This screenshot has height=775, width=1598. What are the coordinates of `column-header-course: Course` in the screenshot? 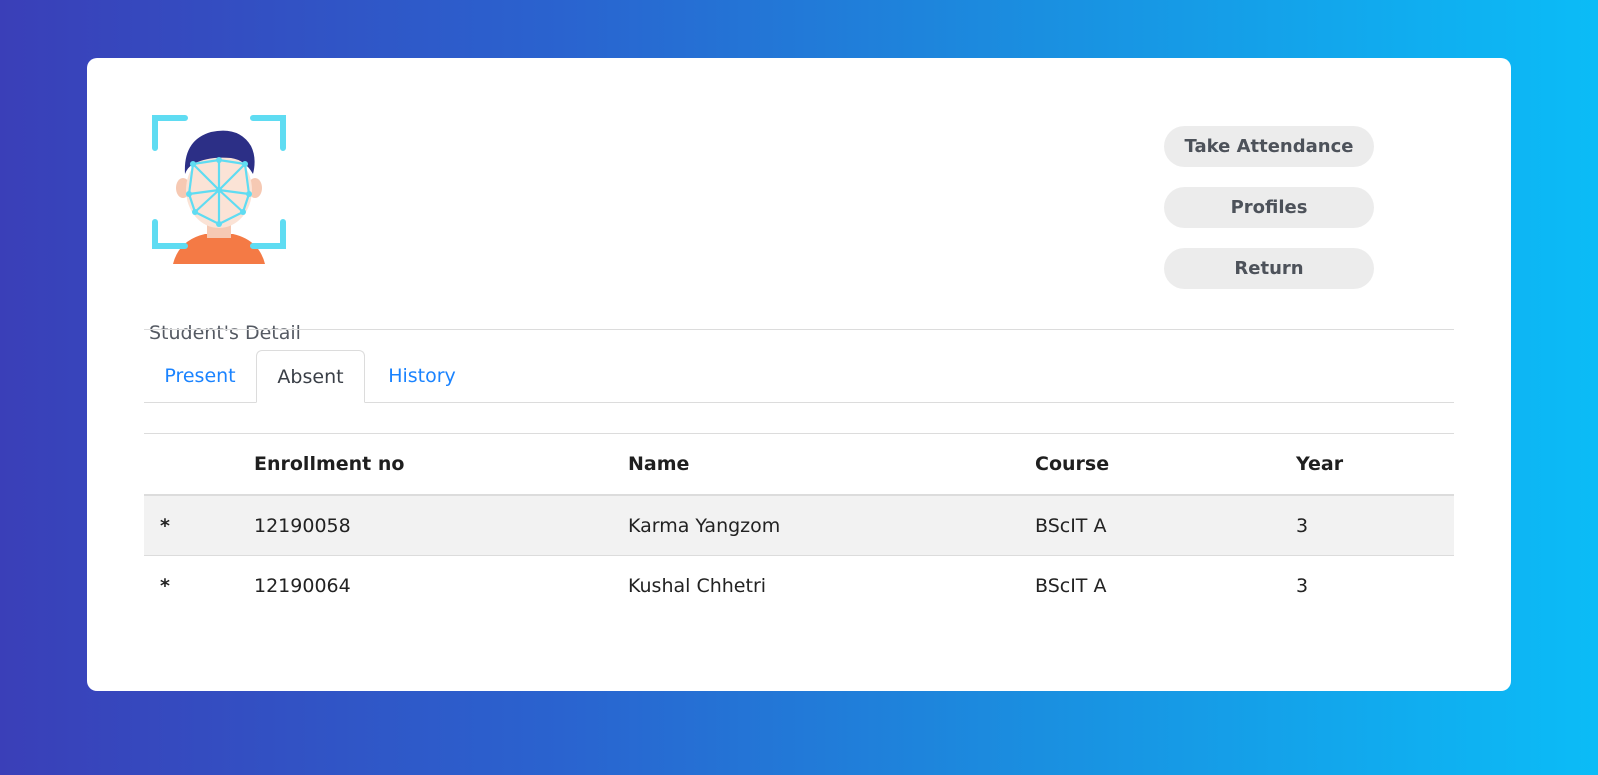 It's located at (1072, 464).